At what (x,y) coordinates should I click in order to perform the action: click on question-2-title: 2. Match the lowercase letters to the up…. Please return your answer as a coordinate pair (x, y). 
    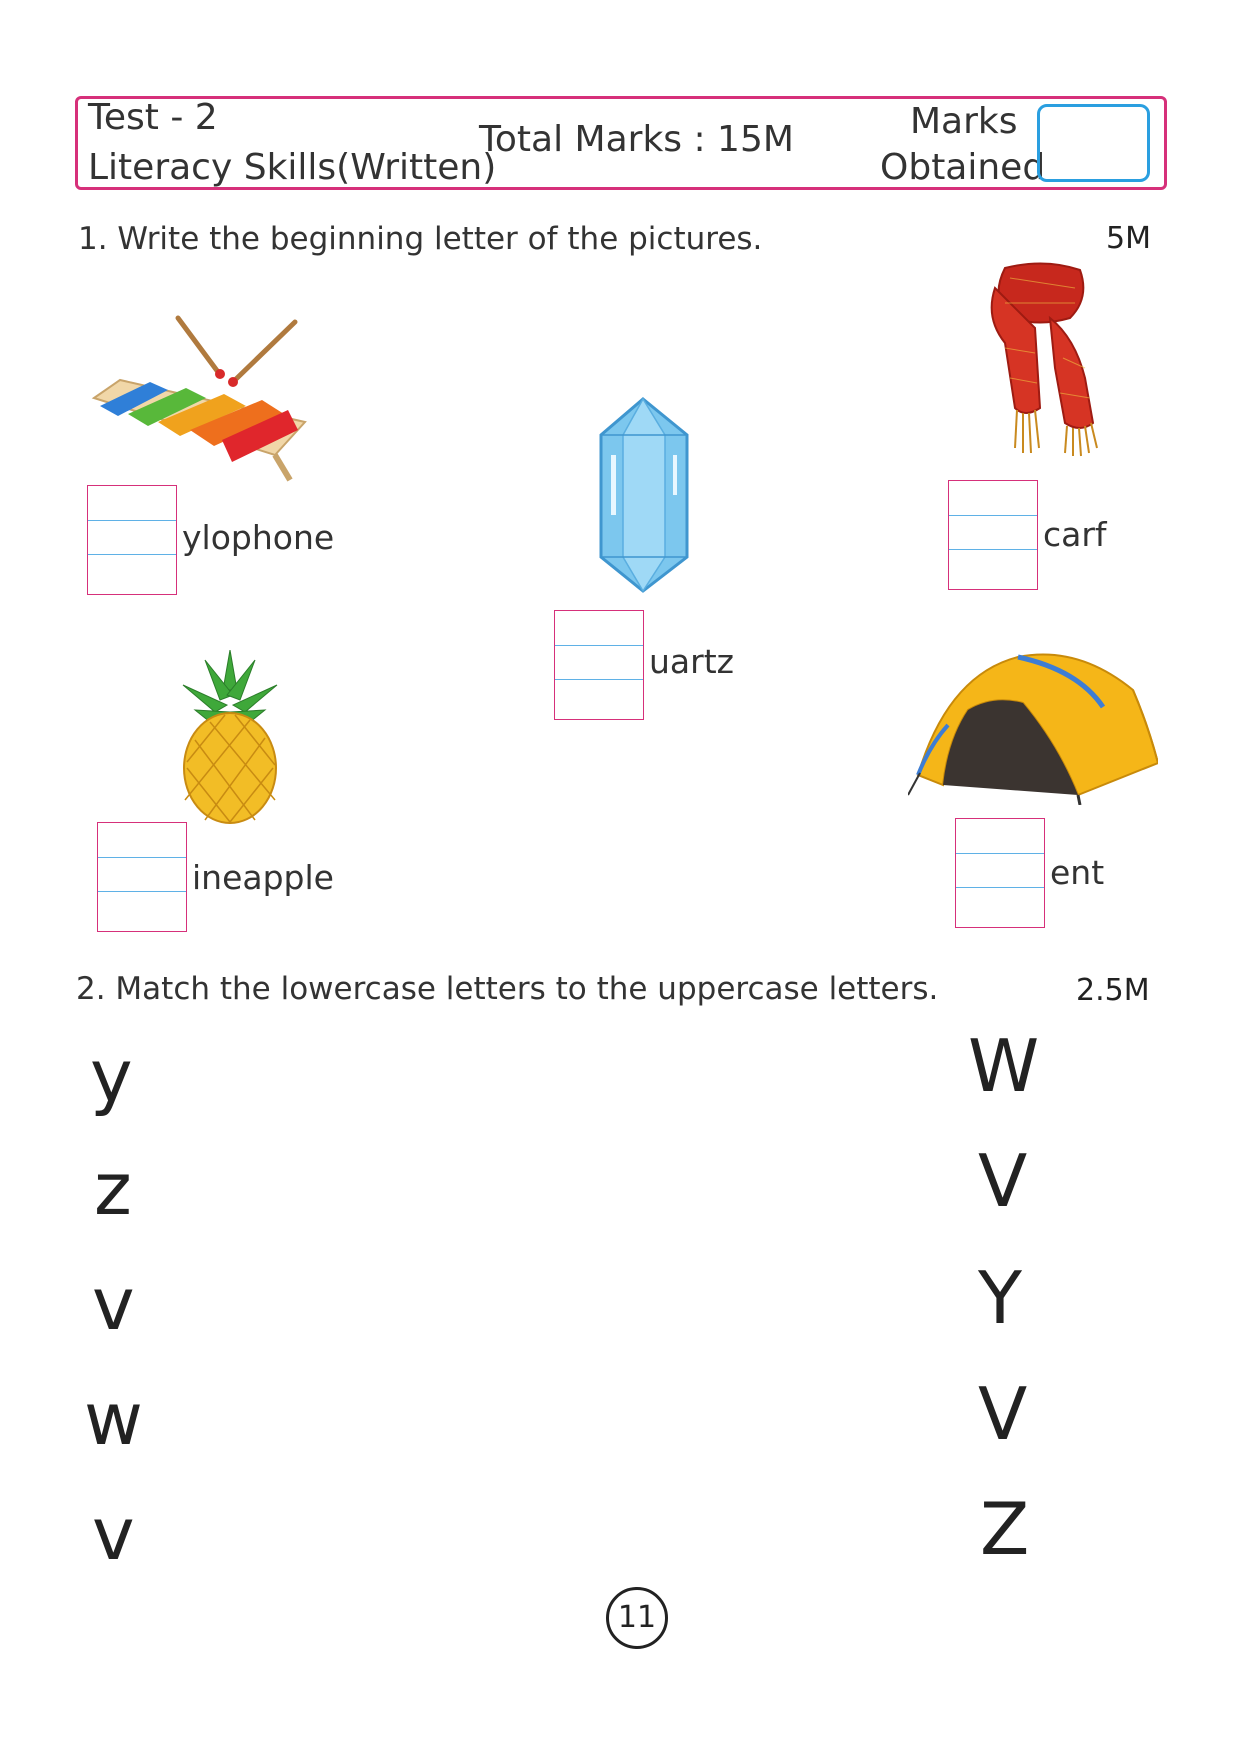
    Looking at the image, I should click on (507, 989).